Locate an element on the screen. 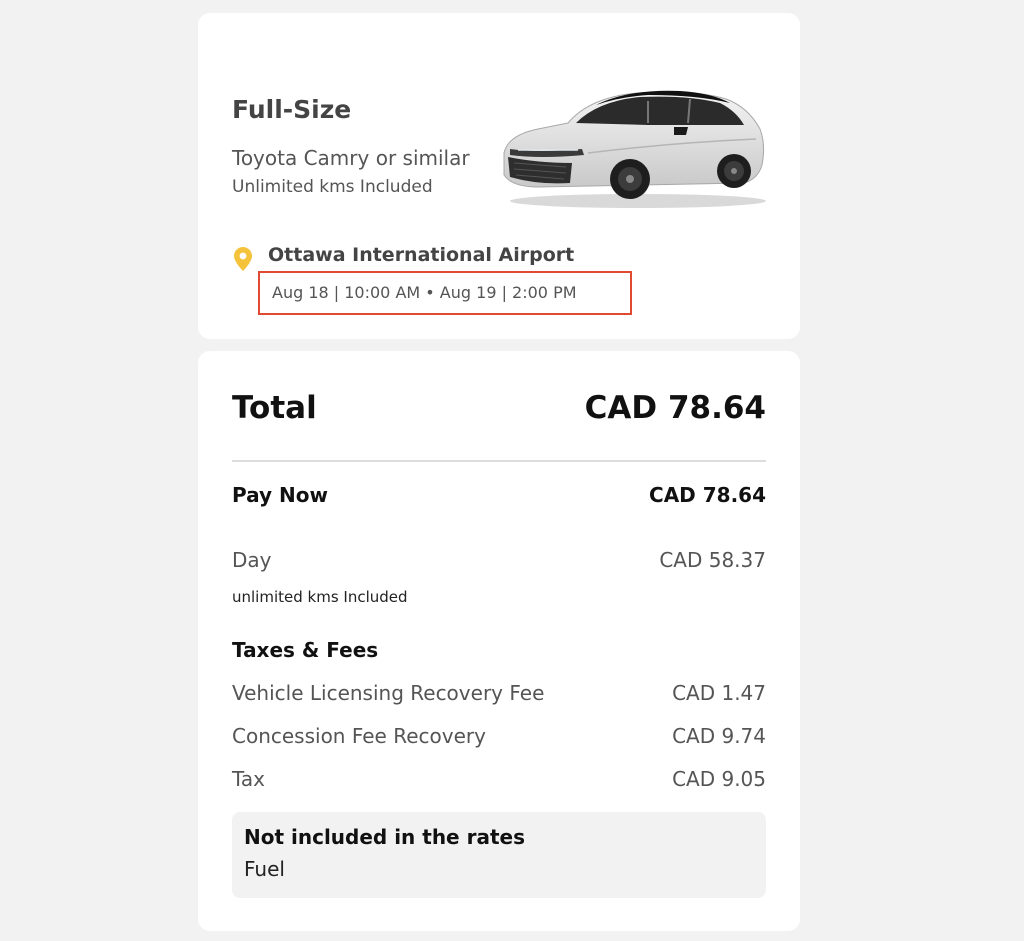 The height and width of the screenshot is (941, 1024). car-model: Toyota Camry or similar is located at coordinates (351, 158).